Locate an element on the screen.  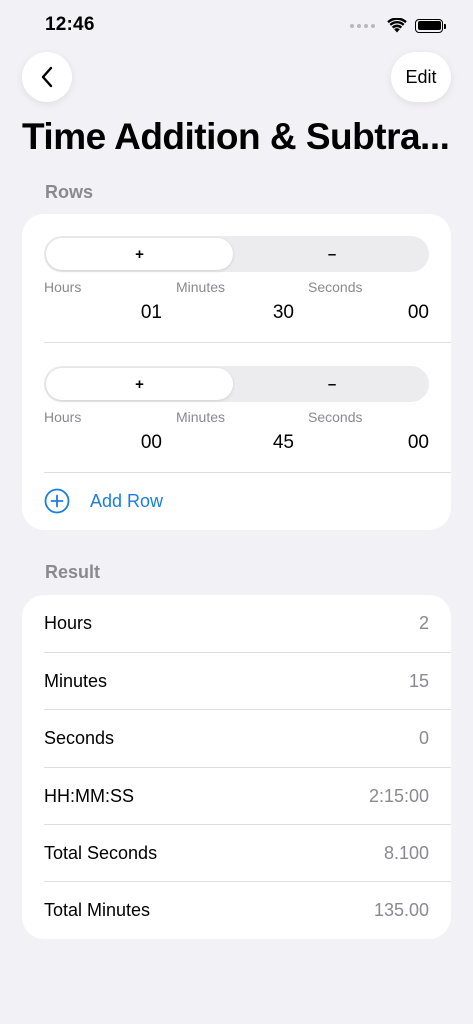
hours-input: 01 is located at coordinates (103, 313).